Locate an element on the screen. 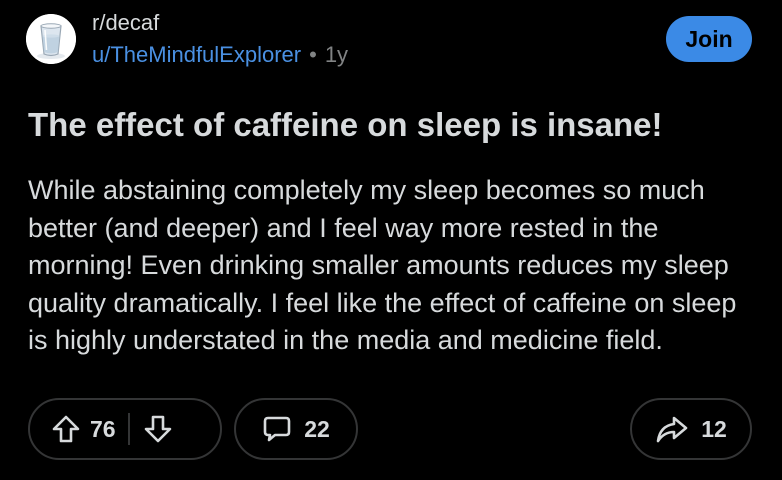 The height and width of the screenshot is (480, 782). downvote-button is located at coordinates (158, 429).